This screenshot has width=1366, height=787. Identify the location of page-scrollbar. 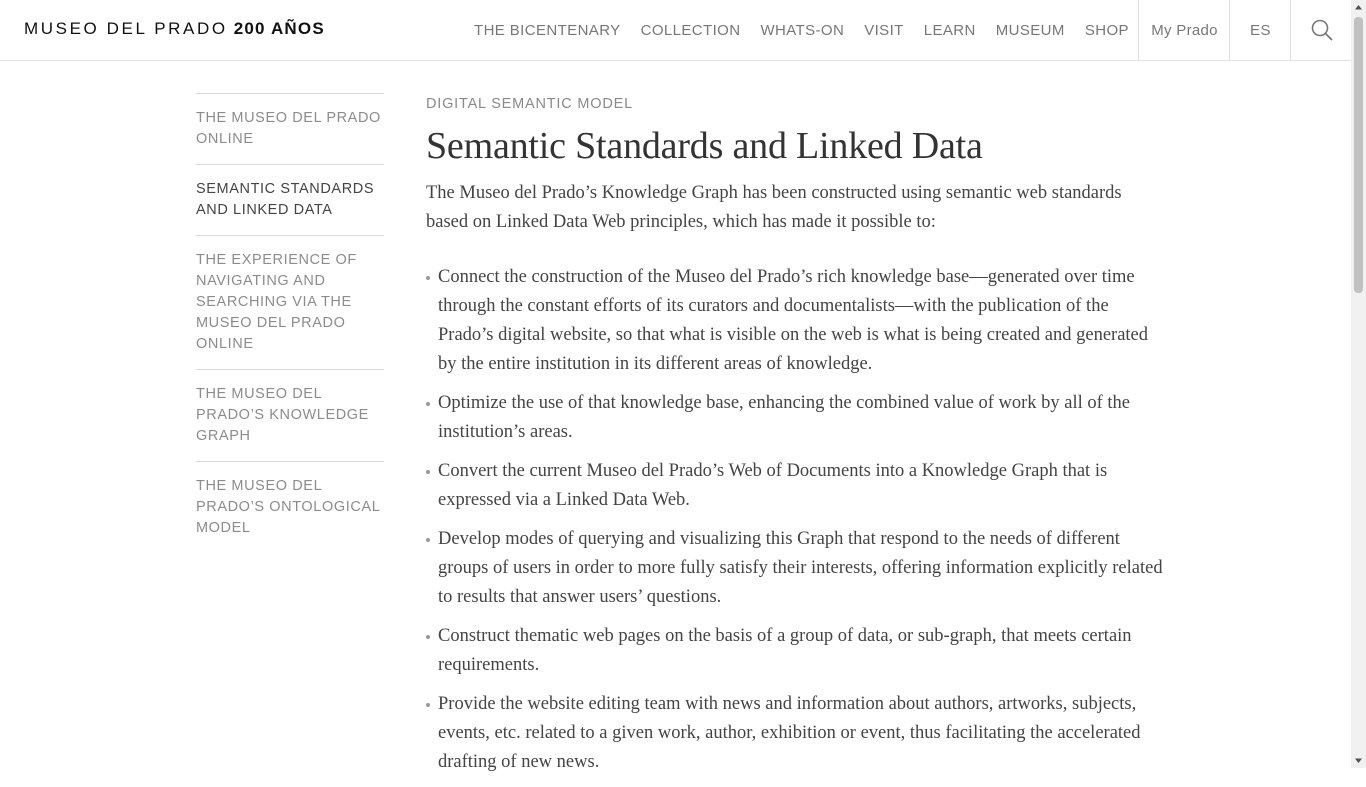
(1358, 384).